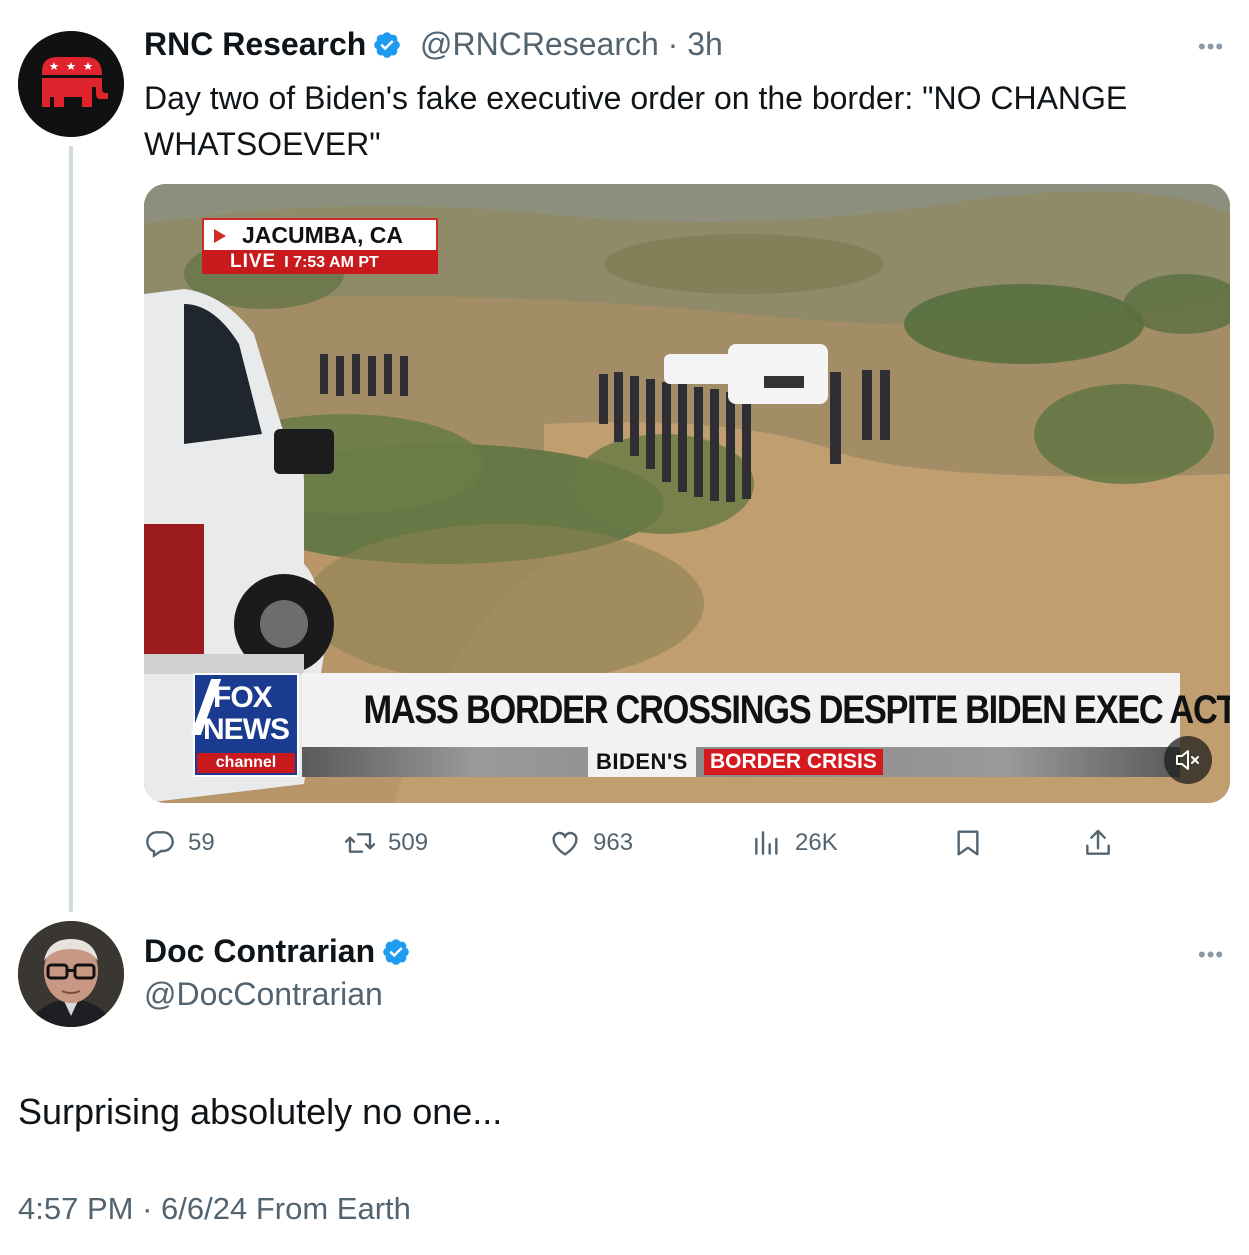 This screenshot has height=1255, width=1249. Describe the element at coordinates (246, 729) in the screenshot. I see `news-logo-text: NEWS` at that location.